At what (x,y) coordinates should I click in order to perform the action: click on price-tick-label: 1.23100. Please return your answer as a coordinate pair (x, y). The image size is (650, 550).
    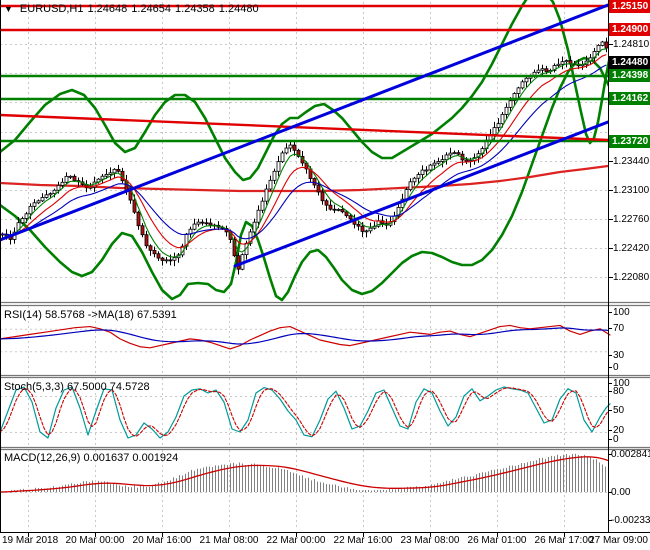
    Looking at the image, I should click on (631, 190).